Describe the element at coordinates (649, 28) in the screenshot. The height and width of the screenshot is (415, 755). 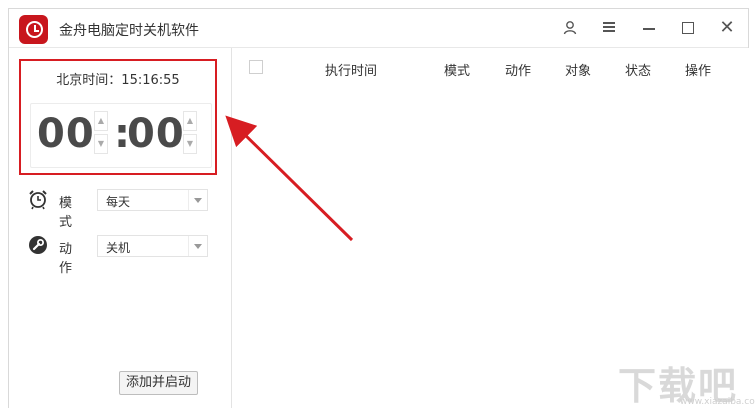
I see `minimize-icon` at that location.